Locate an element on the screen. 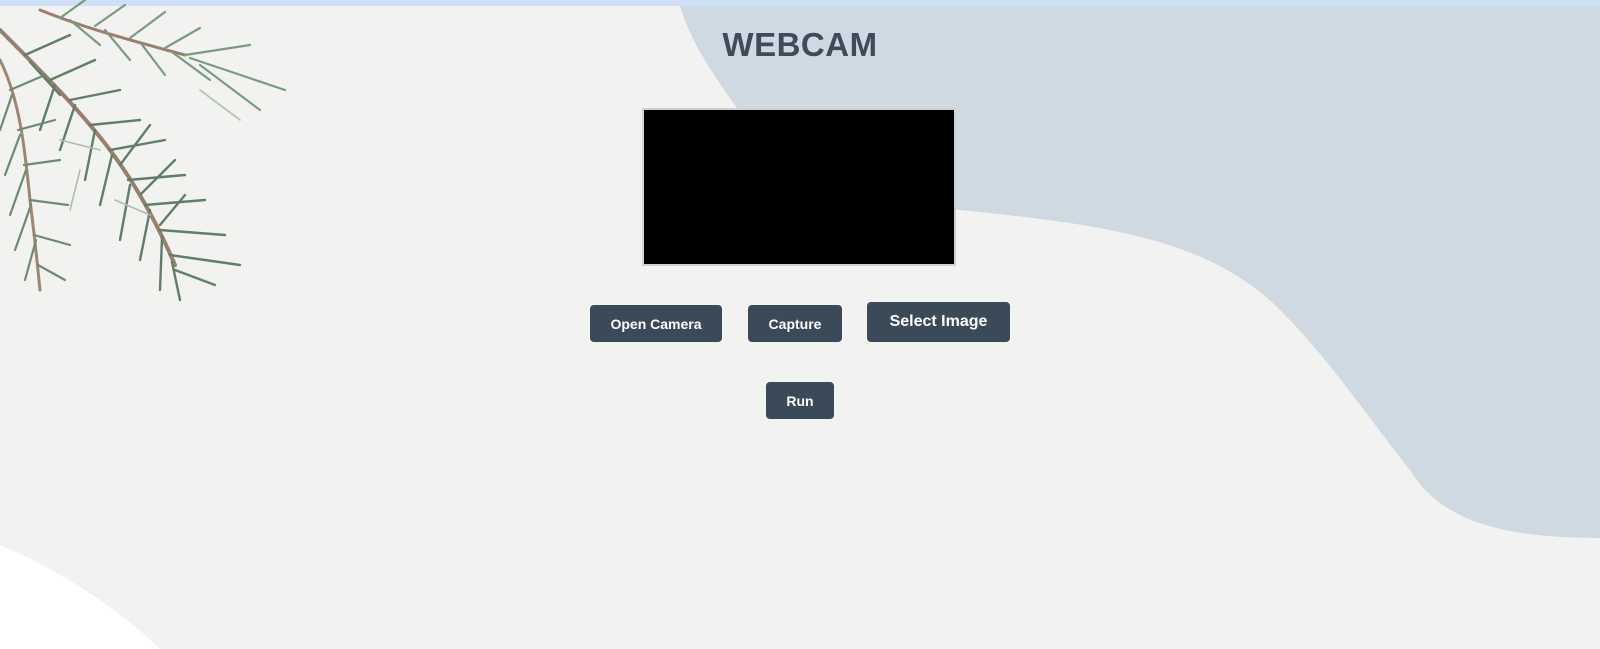  capture-button: Capture is located at coordinates (795, 323).